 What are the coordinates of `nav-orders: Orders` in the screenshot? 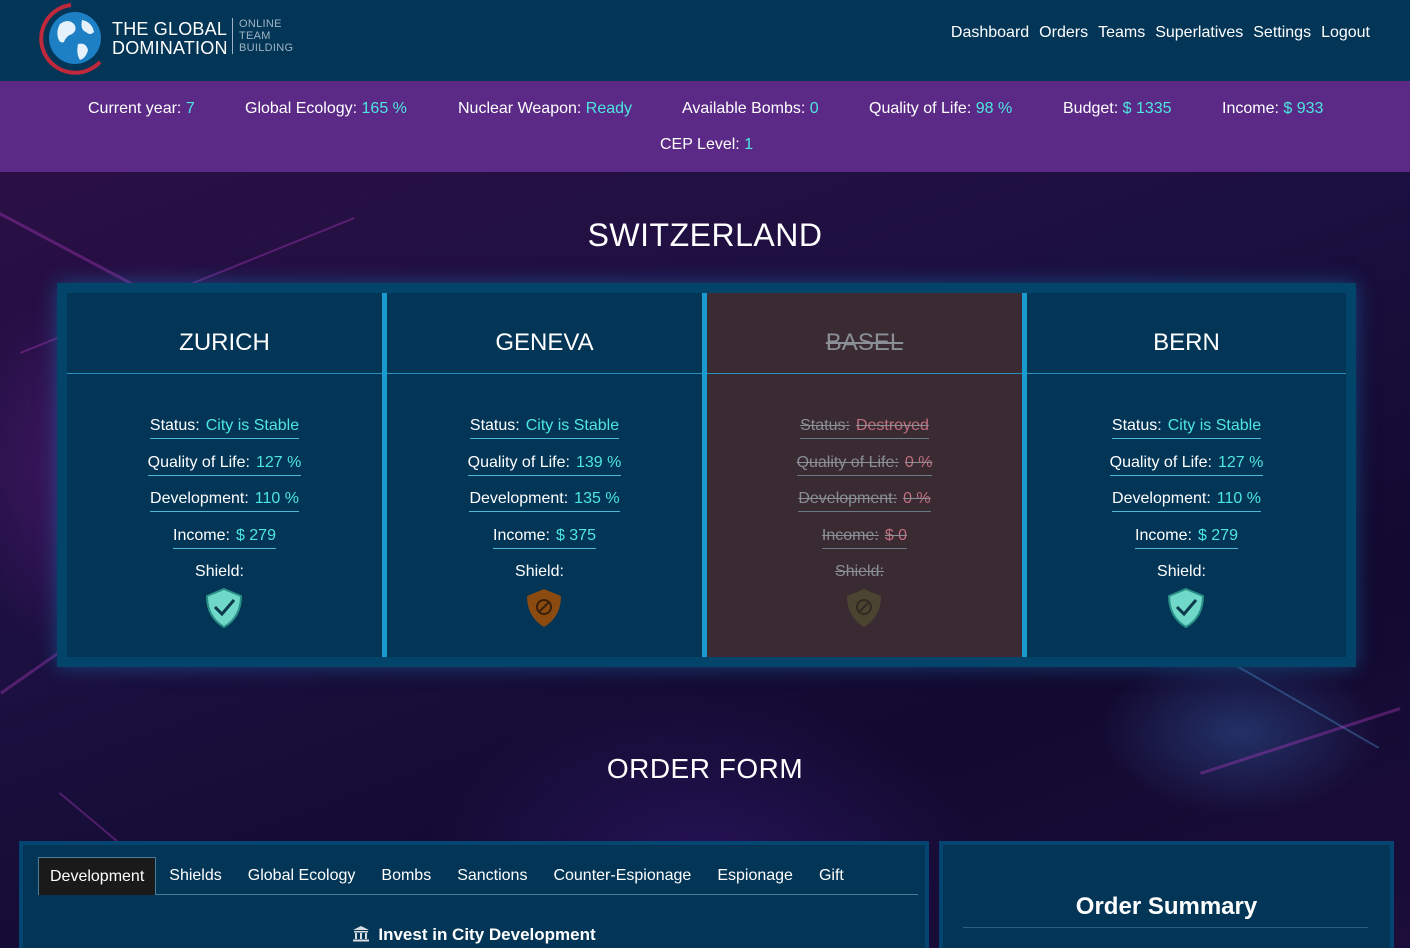 It's located at (1063, 33).